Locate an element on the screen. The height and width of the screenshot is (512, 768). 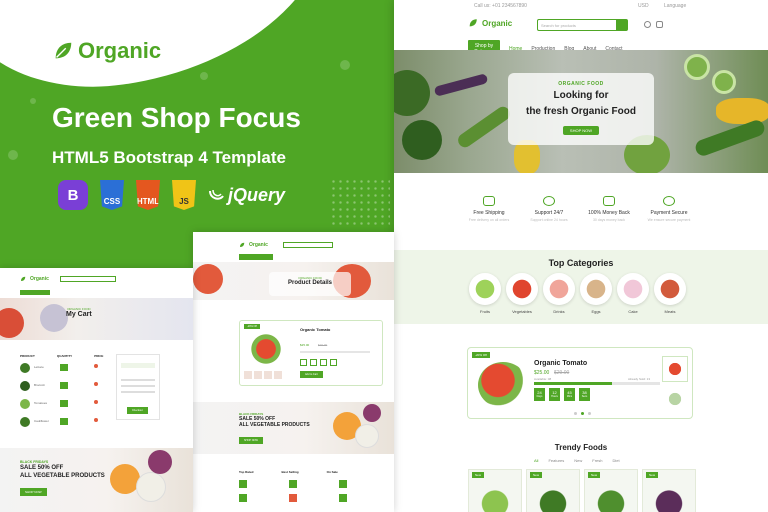
breadcrumb-title: My Cart is located at coordinates (79, 314).